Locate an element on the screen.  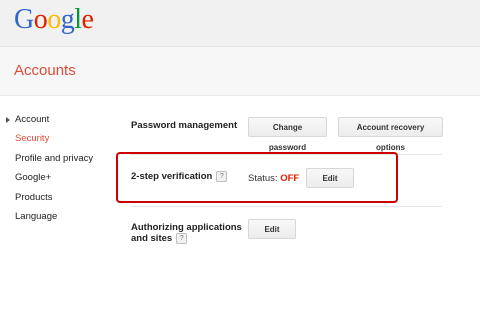
logo-letter-g2: g is located at coordinates (67, 19).